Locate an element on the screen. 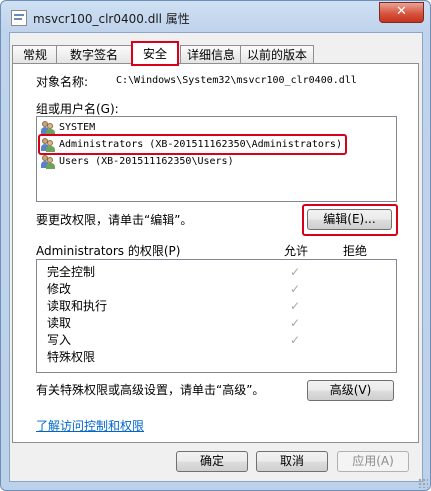  allow-header: 允许 is located at coordinates (296, 251).